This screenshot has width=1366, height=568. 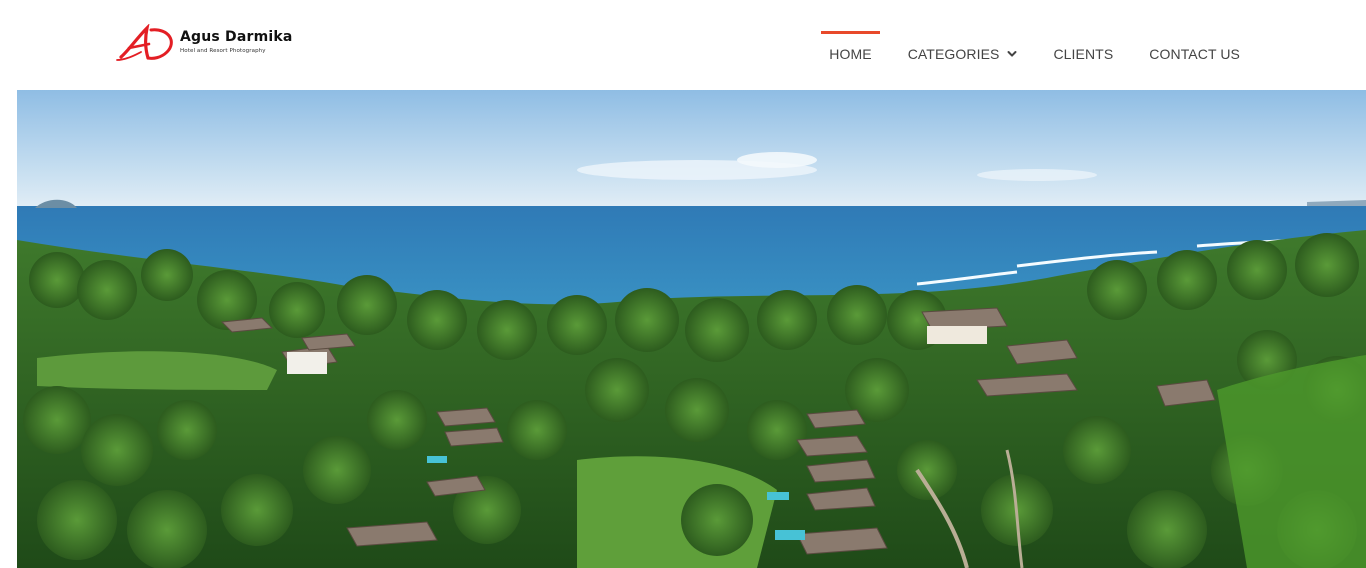 What do you see at coordinates (1012, 53) in the screenshot?
I see `chevron-down-icon` at bounding box center [1012, 53].